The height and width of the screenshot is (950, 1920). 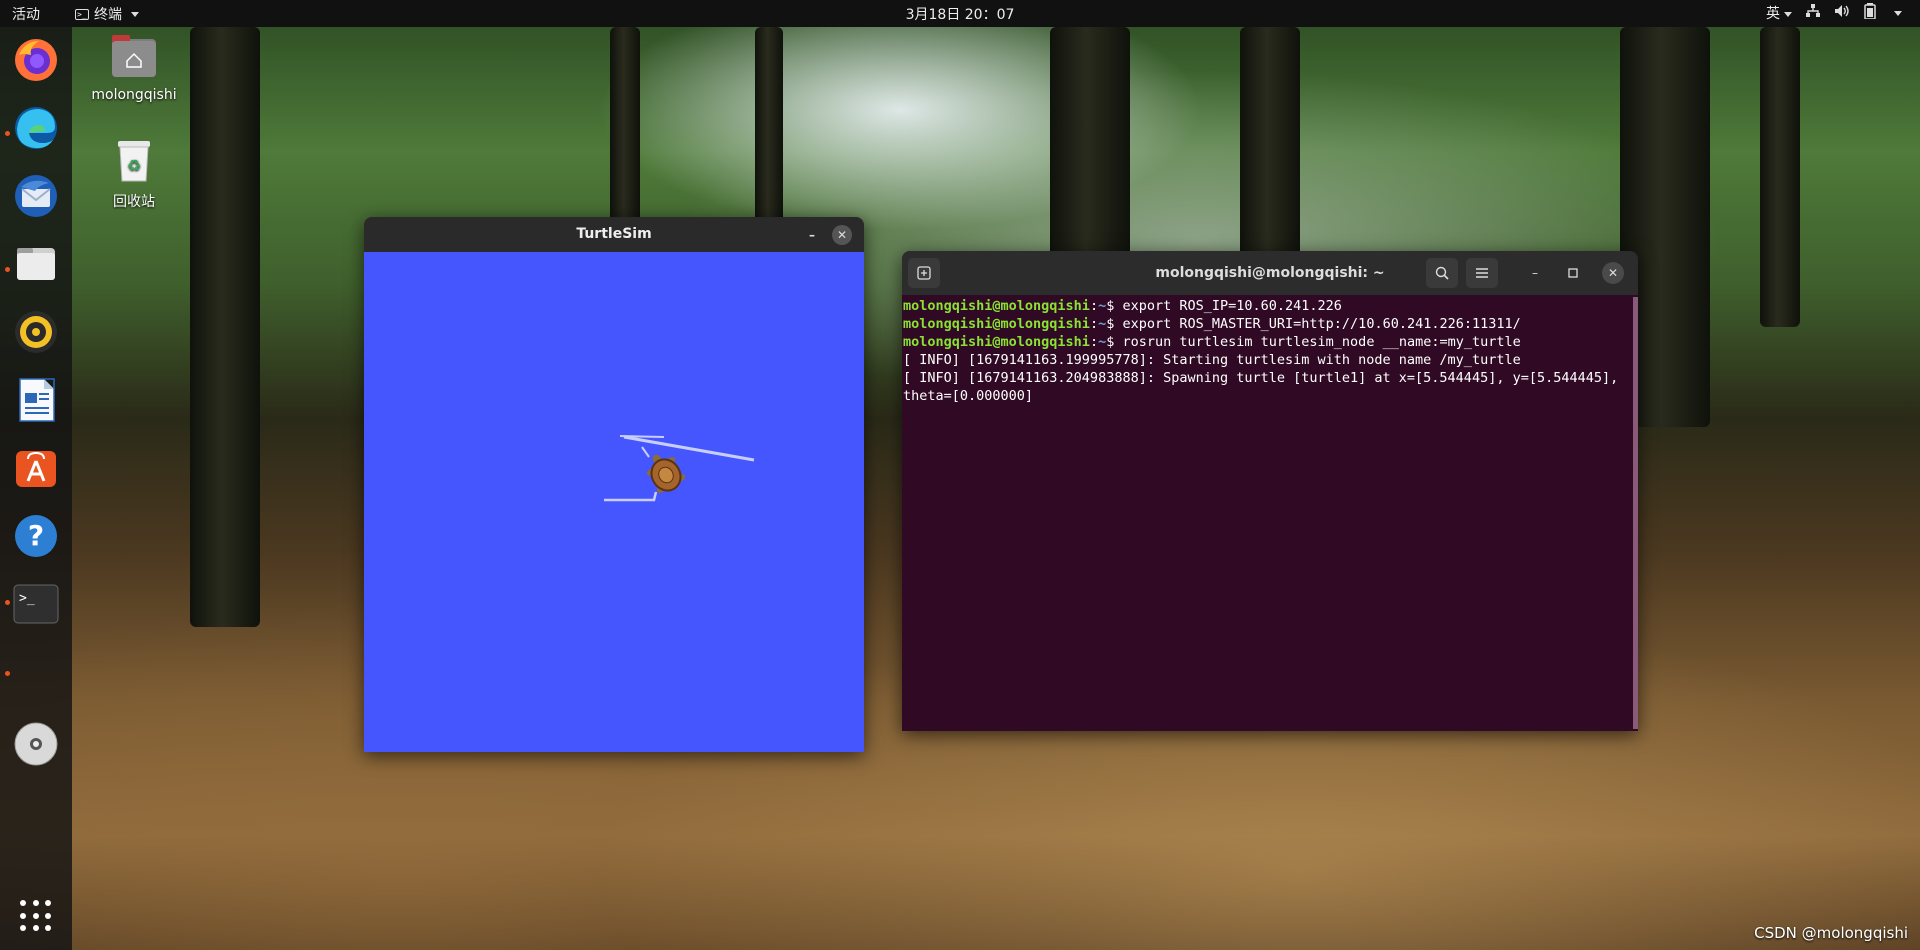 I want to click on dock: ? >_, so click(x=36, y=488).